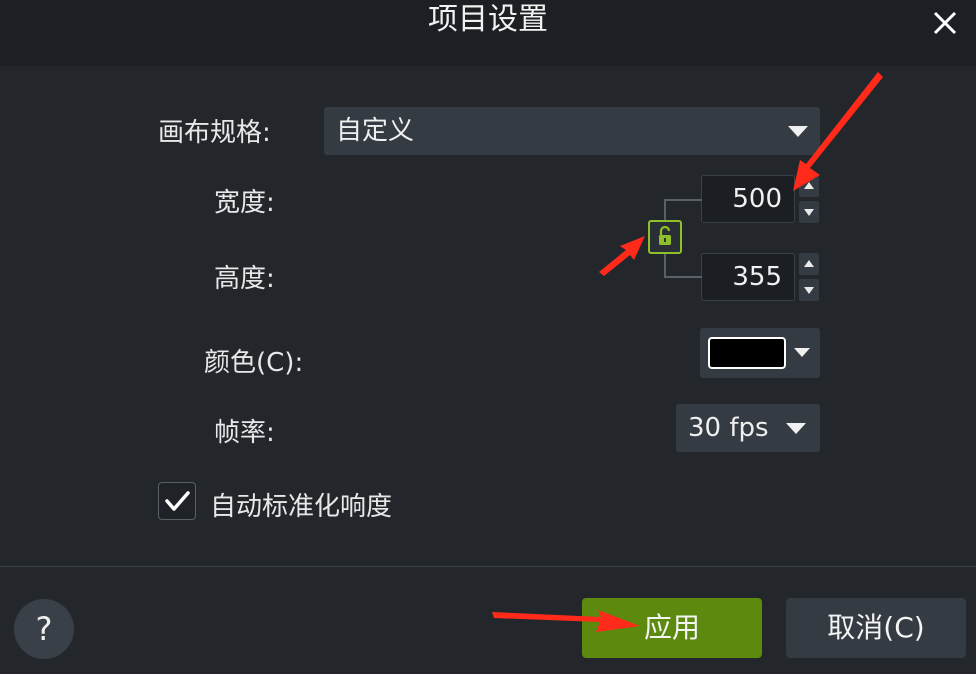  I want to click on framerate-label: 帧率:, so click(244, 433).